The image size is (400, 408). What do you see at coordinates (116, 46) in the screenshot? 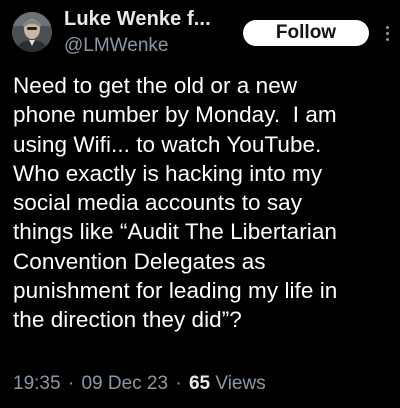
I see `author-handle: @LMWenke` at bounding box center [116, 46].